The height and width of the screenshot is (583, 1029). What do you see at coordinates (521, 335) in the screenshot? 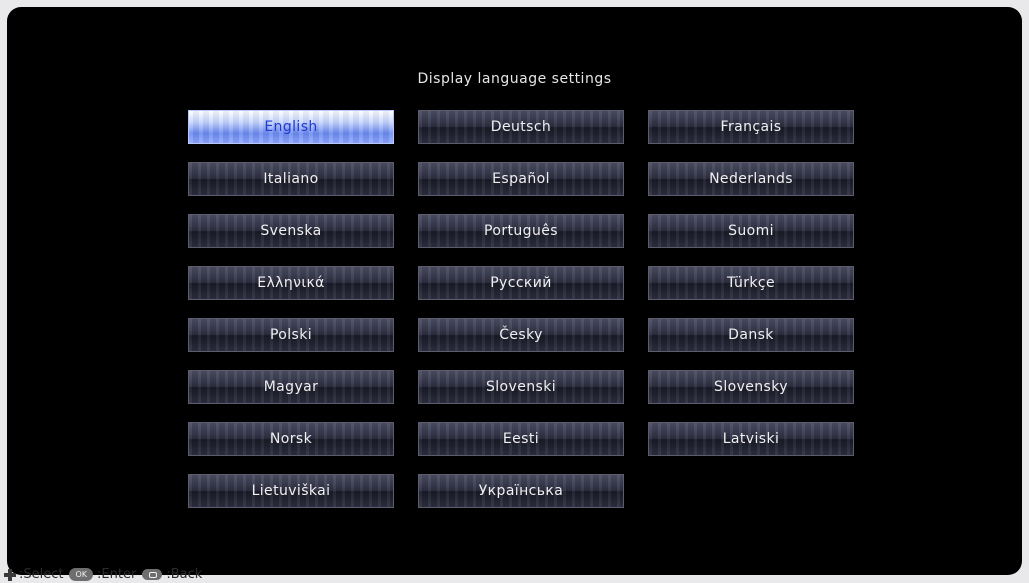
I see `language-button-cesky: Česky` at bounding box center [521, 335].